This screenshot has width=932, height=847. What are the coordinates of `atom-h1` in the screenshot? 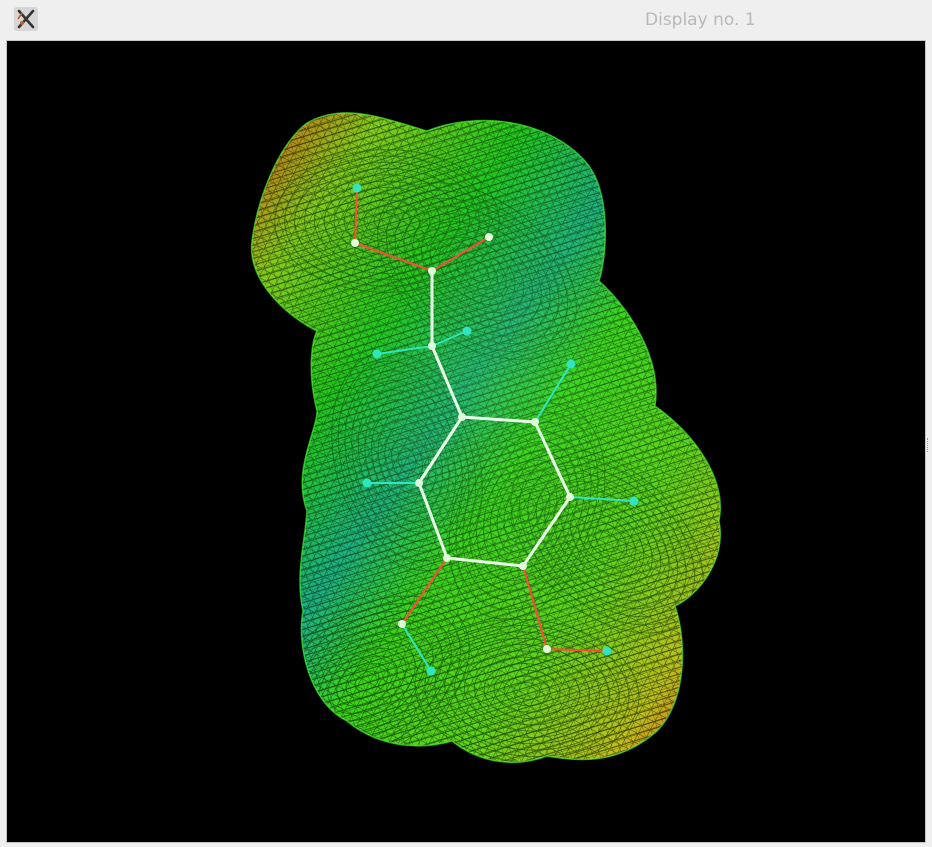 It's located at (357, 188).